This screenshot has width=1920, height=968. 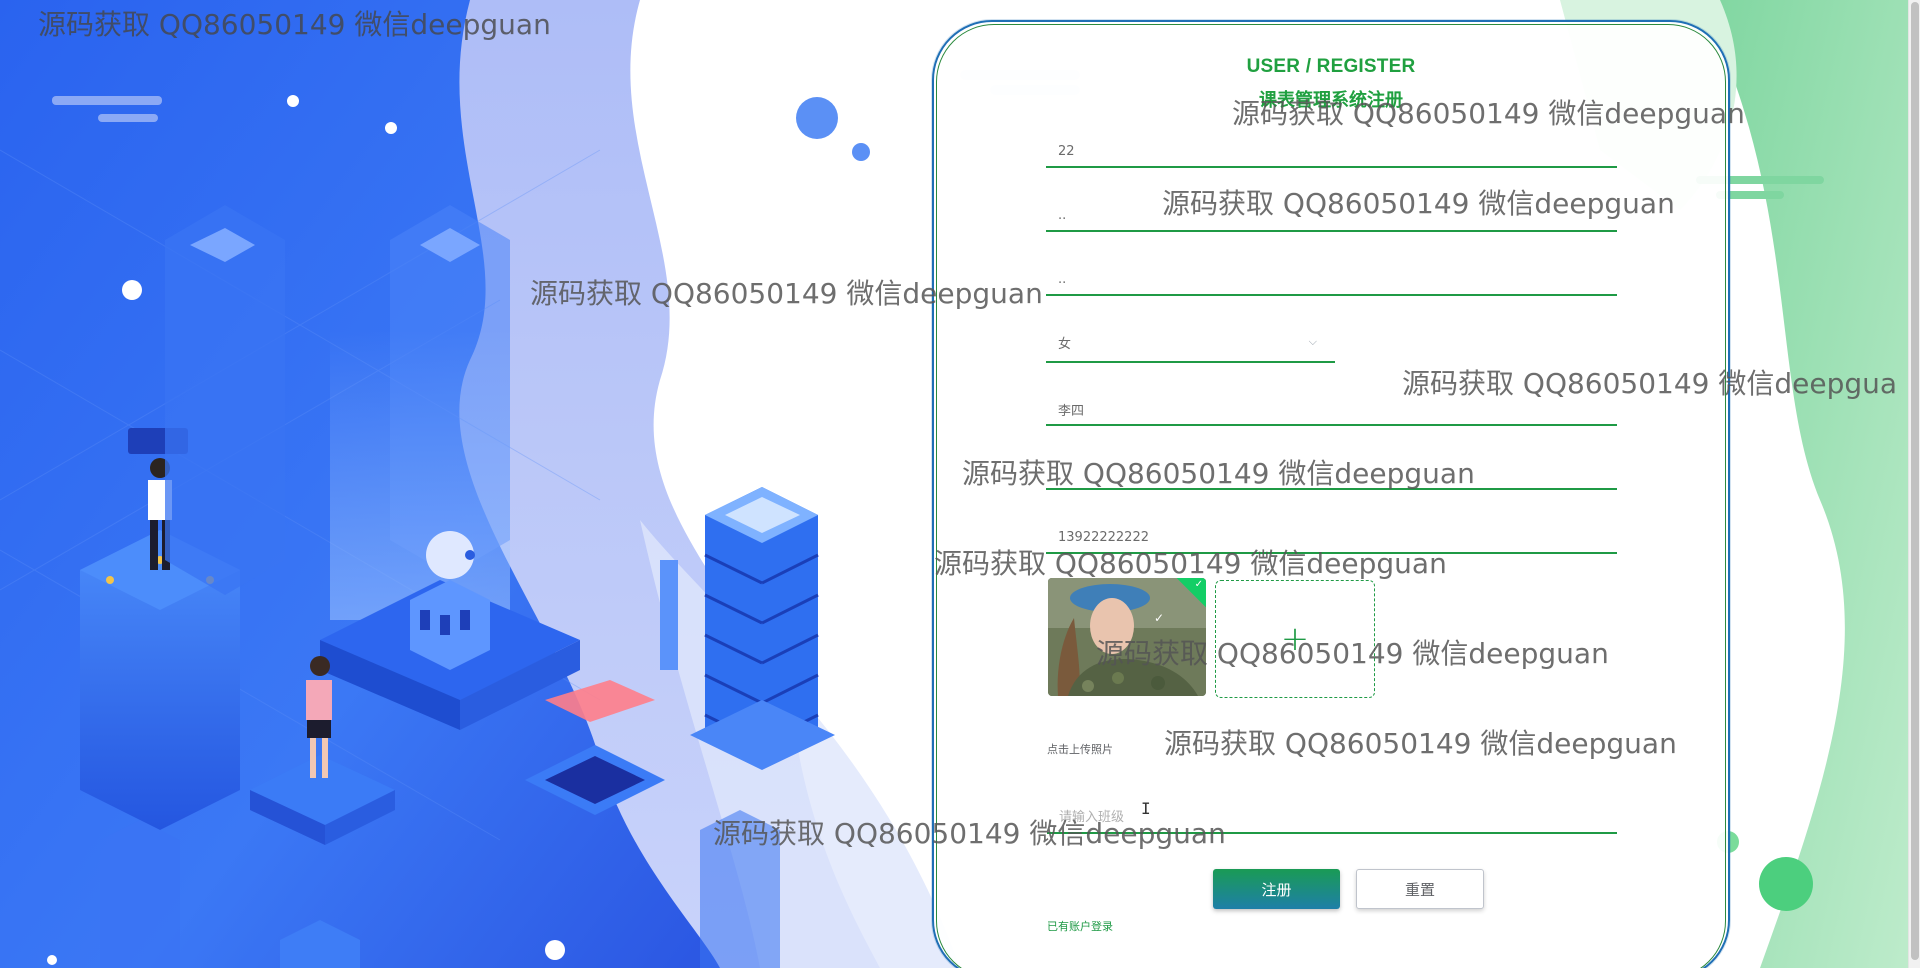 What do you see at coordinates (1331, 276) in the screenshot?
I see `confirm-password-input` at bounding box center [1331, 276].